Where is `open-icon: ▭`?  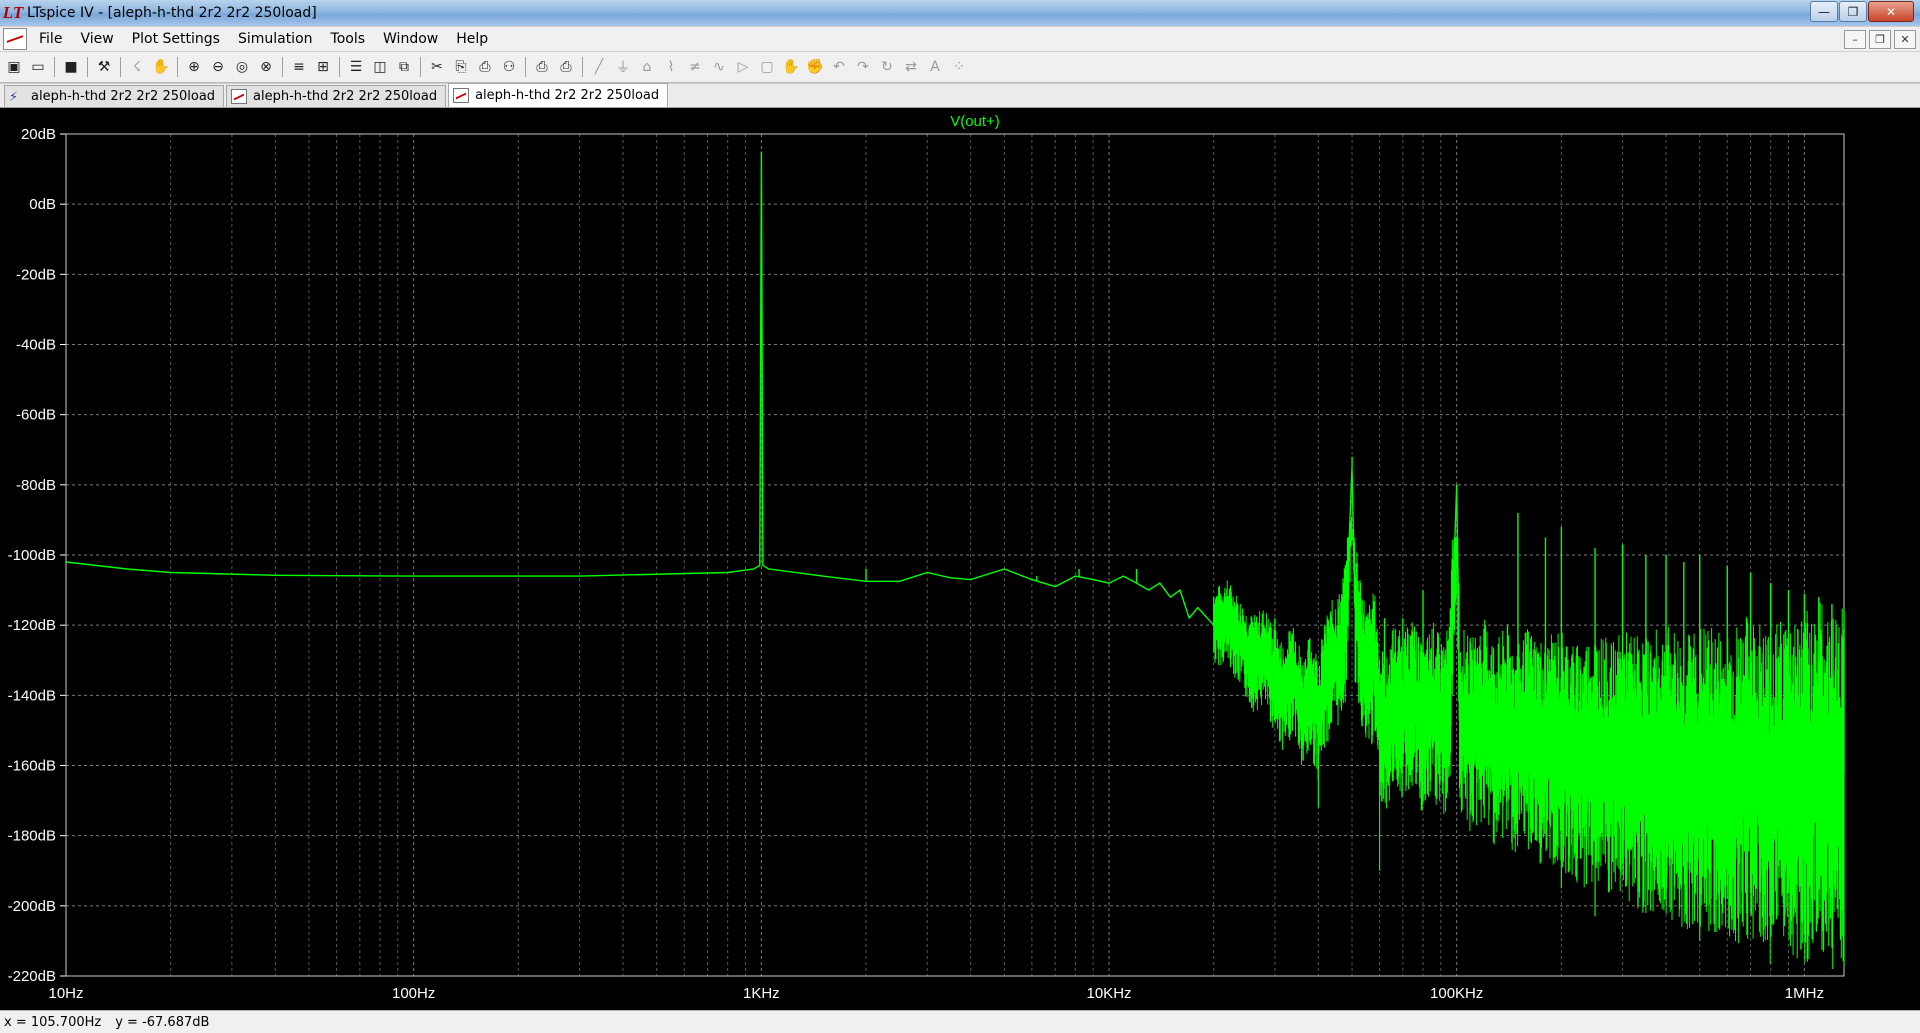
open-icon: ▭ is located at coordinates (38, 67).